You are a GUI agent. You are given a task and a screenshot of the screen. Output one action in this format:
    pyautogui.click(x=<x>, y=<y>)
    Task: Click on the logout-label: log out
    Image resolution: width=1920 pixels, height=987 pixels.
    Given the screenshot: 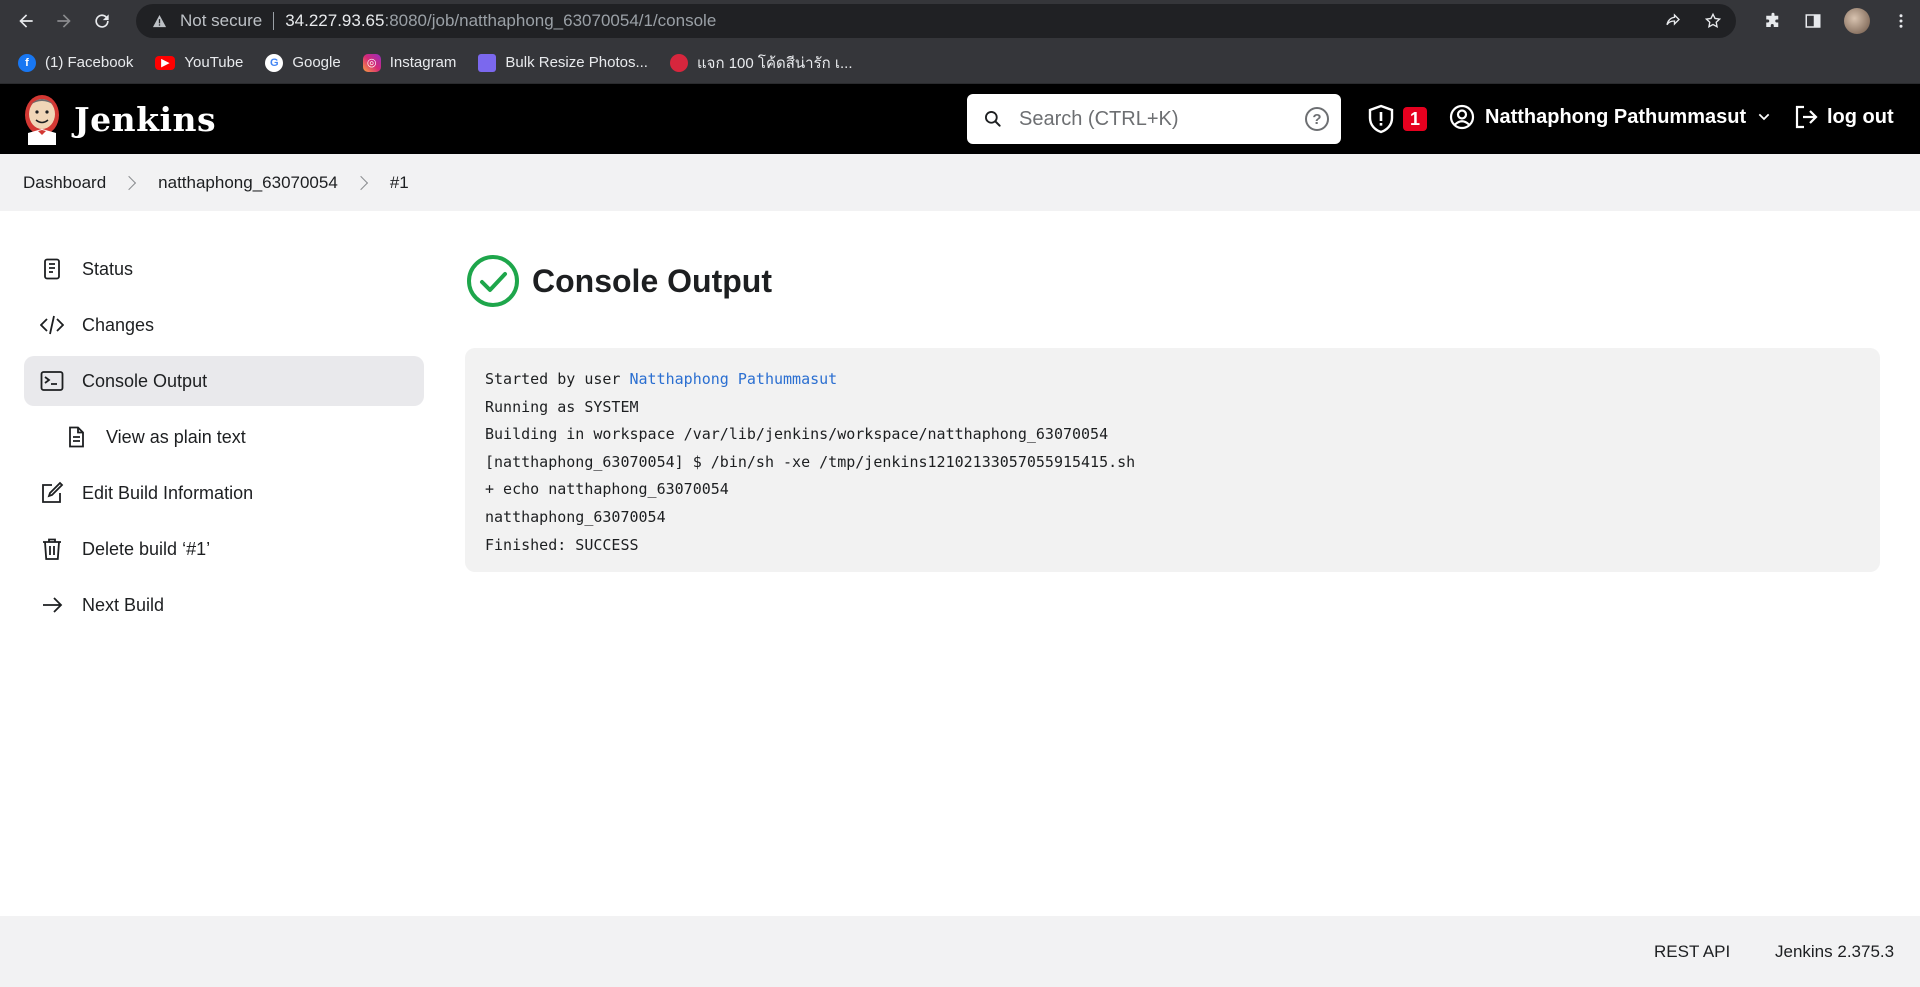 What is the action you would take?
    pyautogui.click(x=1860, y=116)
    